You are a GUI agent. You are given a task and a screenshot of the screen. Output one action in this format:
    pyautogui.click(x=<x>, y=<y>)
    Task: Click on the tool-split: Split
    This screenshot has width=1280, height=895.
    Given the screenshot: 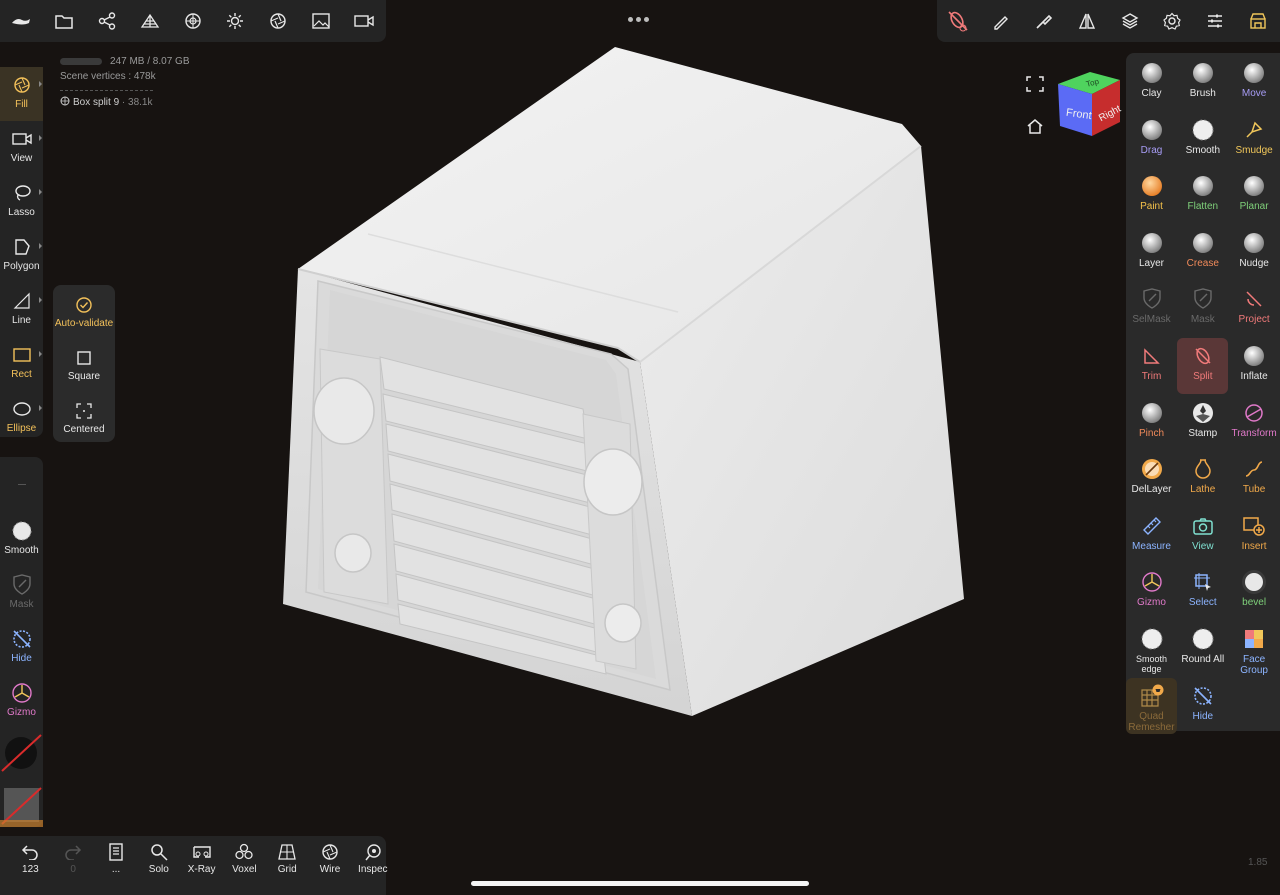 What is the action you would take?
    pyautogui.click(x=1203, y=366)
    